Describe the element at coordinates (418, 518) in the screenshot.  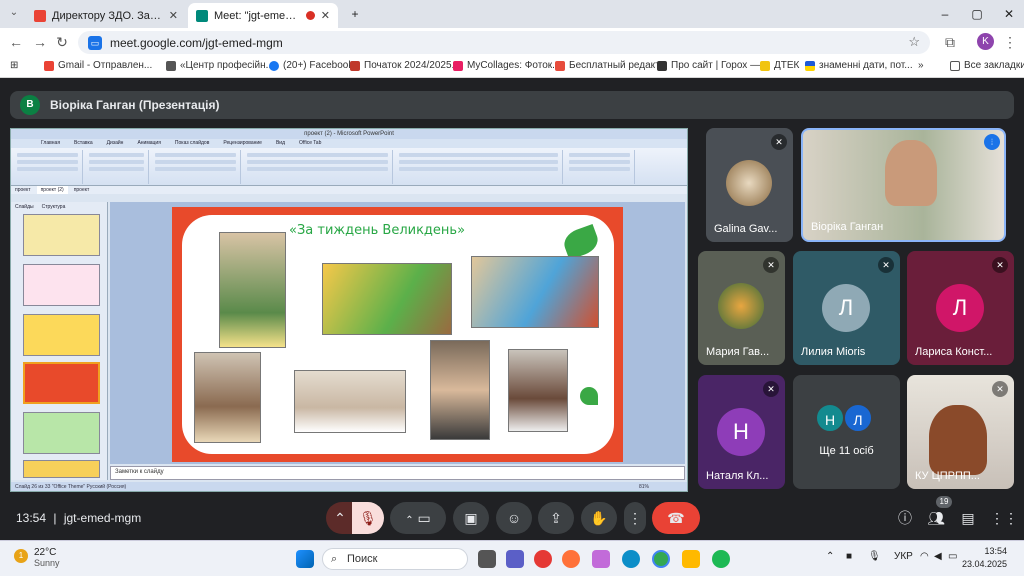
I see `camera-button: ⌃ ▭` at that location.